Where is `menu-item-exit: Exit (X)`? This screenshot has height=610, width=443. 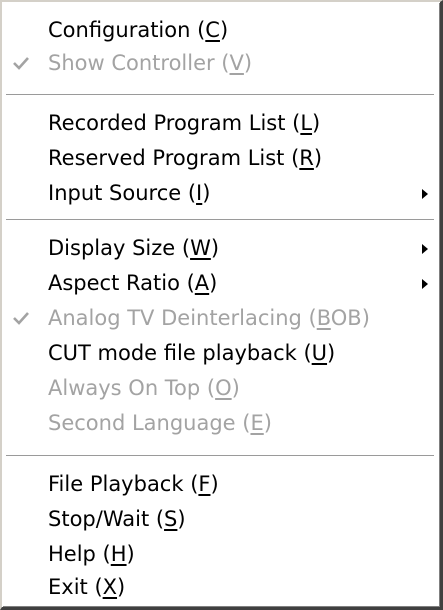 menu-item-exit: Exit (X) is located at coordinates (220, 587).